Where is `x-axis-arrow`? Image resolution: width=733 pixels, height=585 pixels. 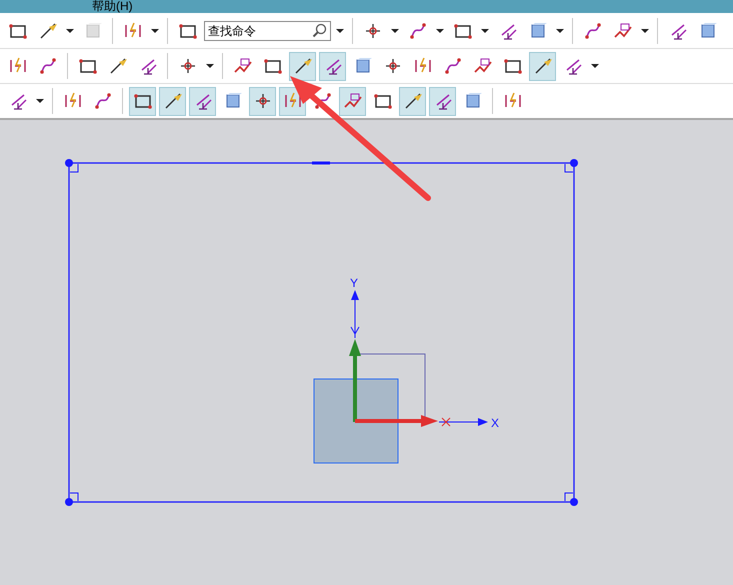
x-axis-arrow is located at coordinates (463, 422).